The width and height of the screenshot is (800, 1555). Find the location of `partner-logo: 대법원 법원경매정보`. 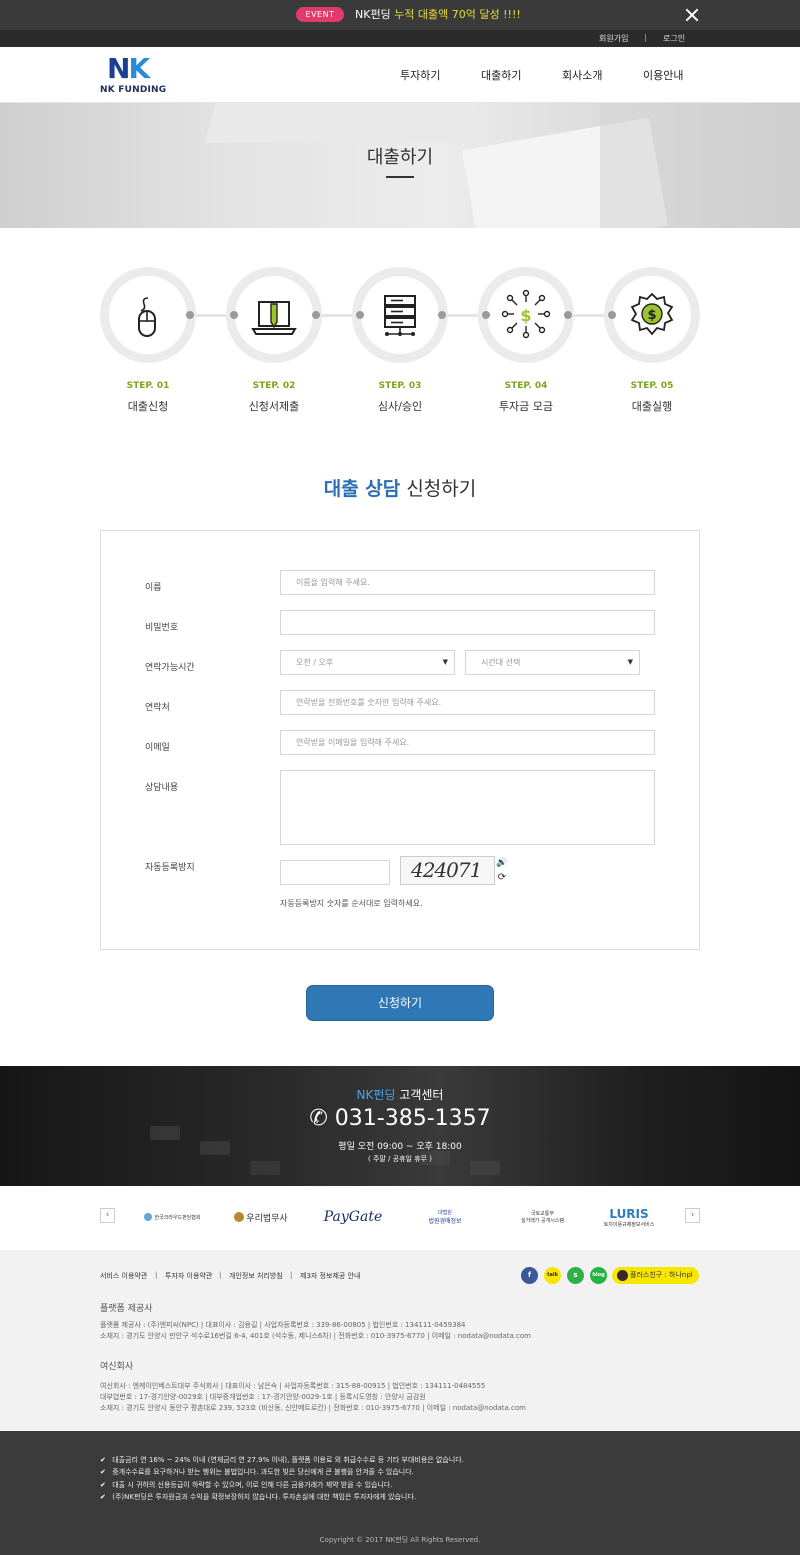

partner-logo: 대법원 법원경매정보 is located at coordinates (445, 1217).